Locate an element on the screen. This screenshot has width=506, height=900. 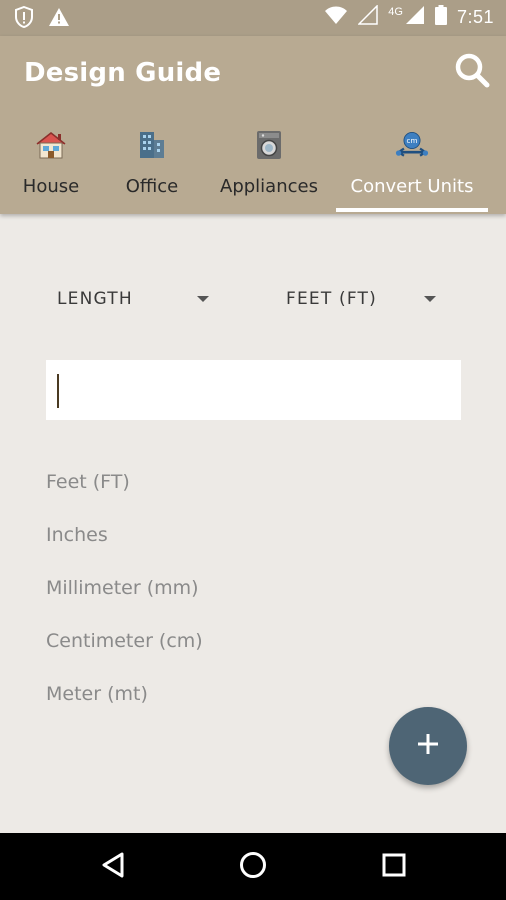
result-feet: Feet (FT) is located at coordinates (88, 482).